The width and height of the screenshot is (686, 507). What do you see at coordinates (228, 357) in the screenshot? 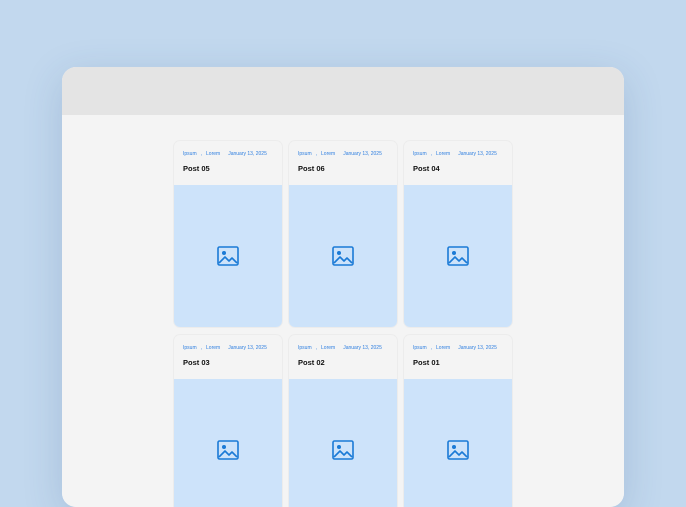
I see `post-card-header: Ipsum , Lorem January 13, 2025 Post 03` at bounding box center [228, 357].